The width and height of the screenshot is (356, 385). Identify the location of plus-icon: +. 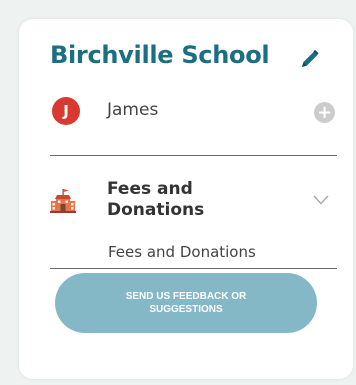
(324, 112).